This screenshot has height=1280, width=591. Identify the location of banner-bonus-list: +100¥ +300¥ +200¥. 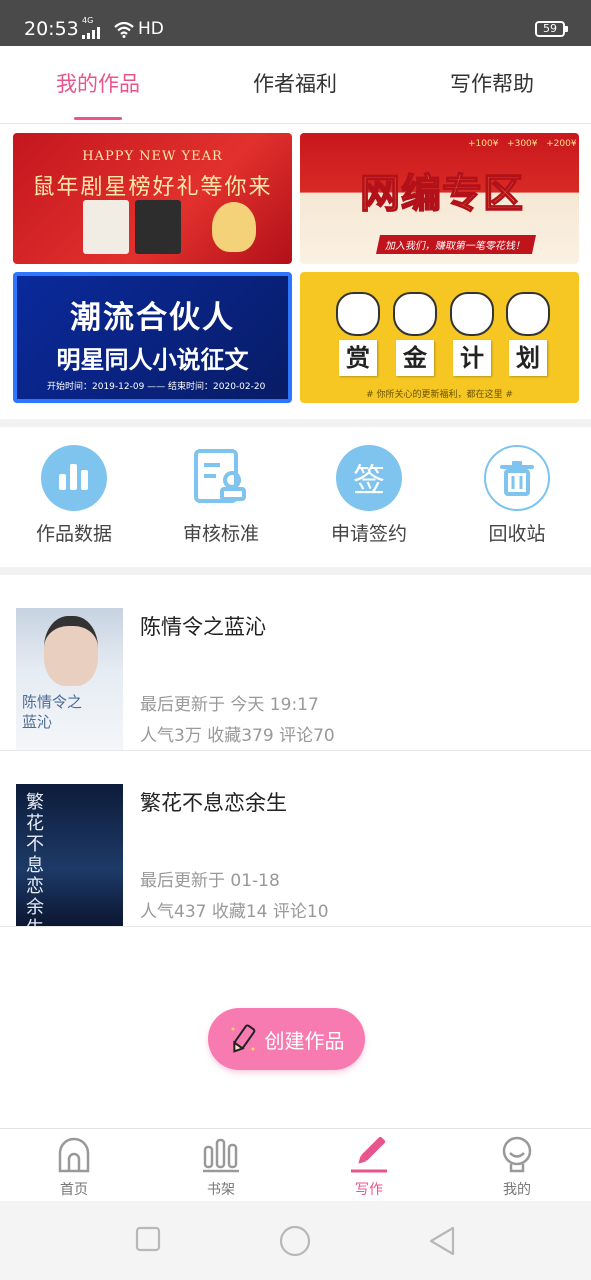
(522, 144).